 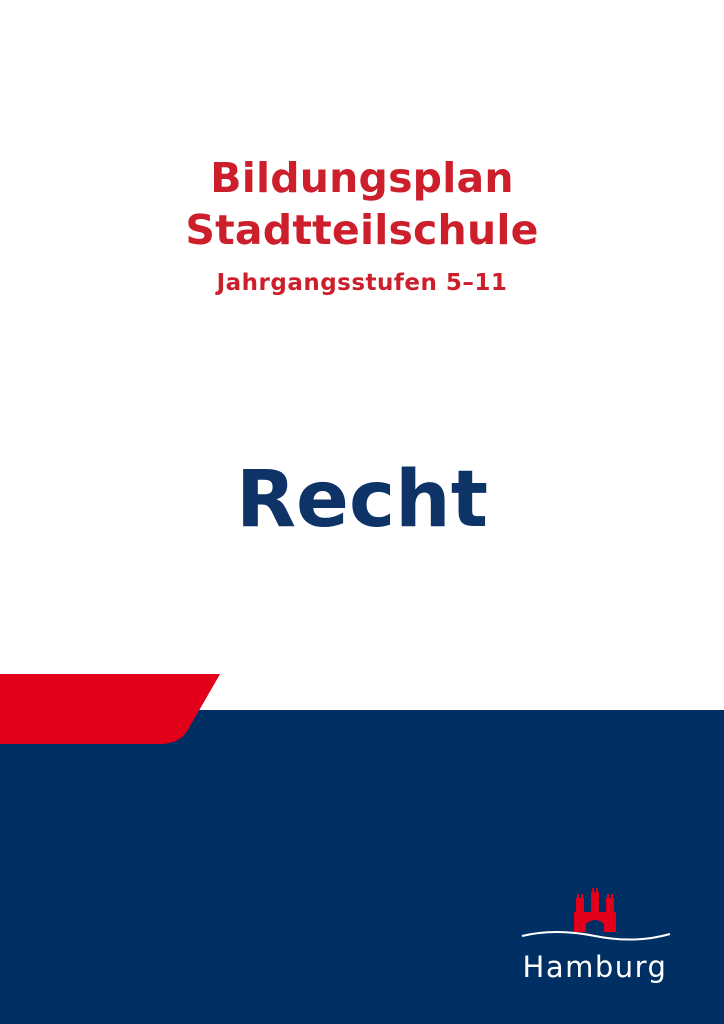 I want to click on title-line-2: Stadtteilschule, so click(x=362, y=230).